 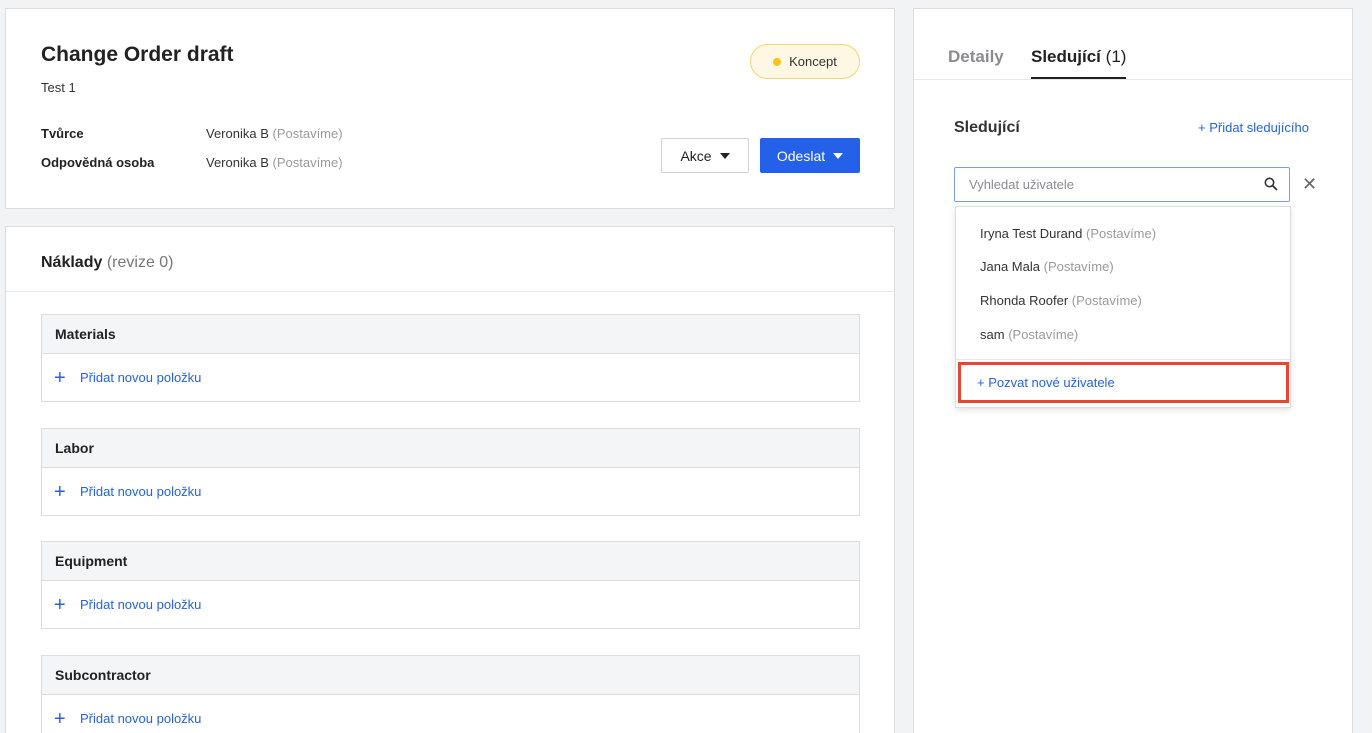 I want to click on user-search-input, so click(x=1105, y=184).